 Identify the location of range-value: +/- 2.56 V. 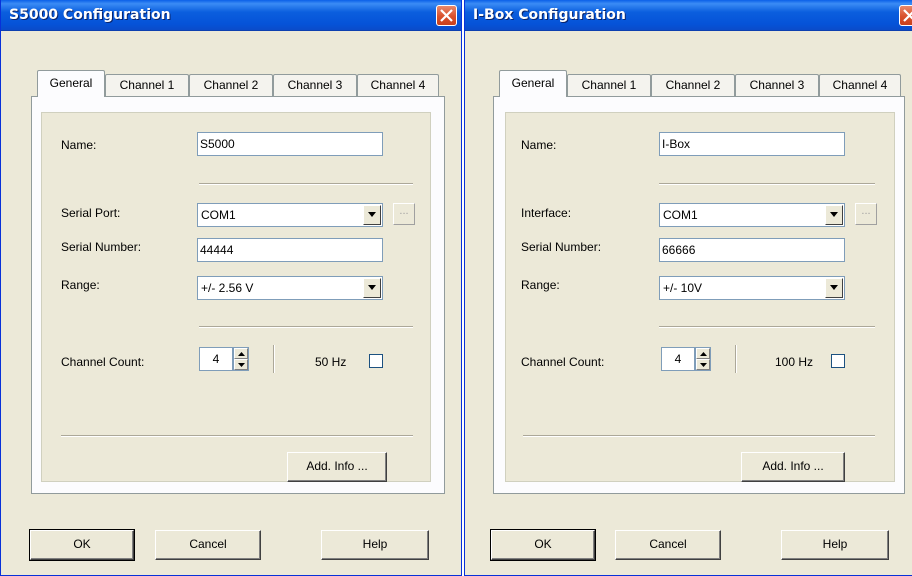
(227, 288).